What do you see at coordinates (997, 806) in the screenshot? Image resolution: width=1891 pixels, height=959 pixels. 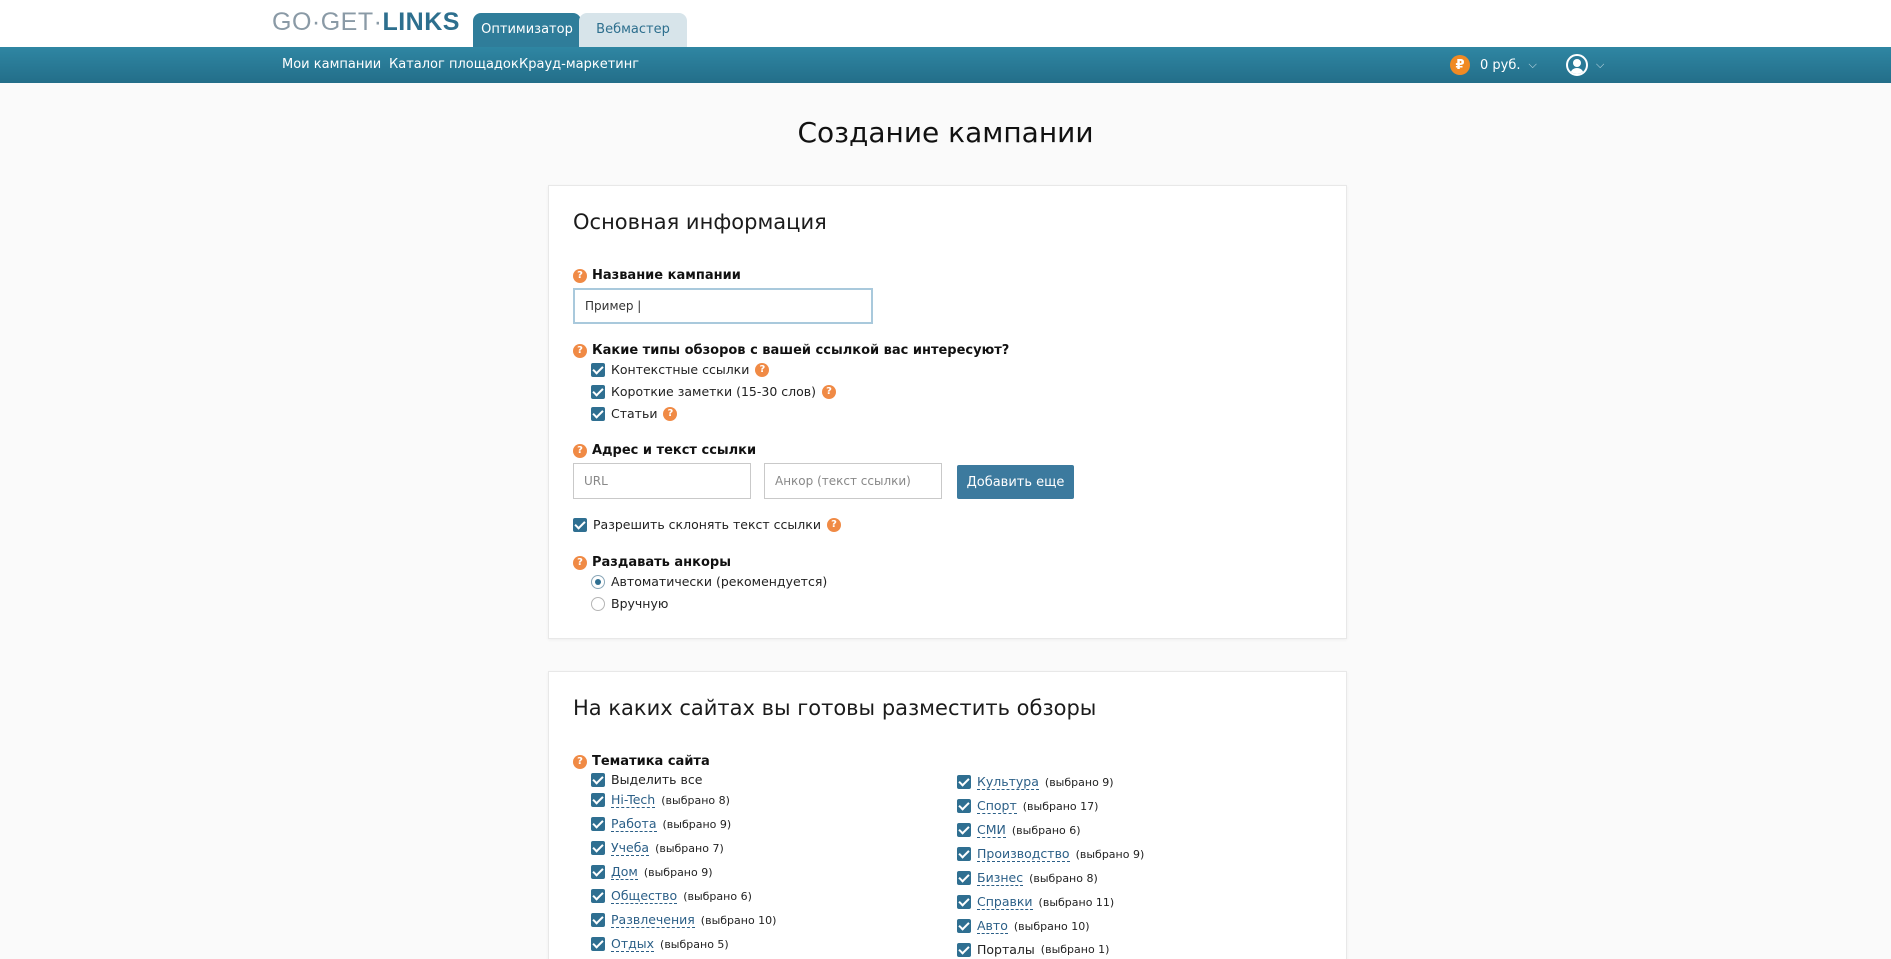 I see `topic-link: Спорт` at bounding box center [997, 806].